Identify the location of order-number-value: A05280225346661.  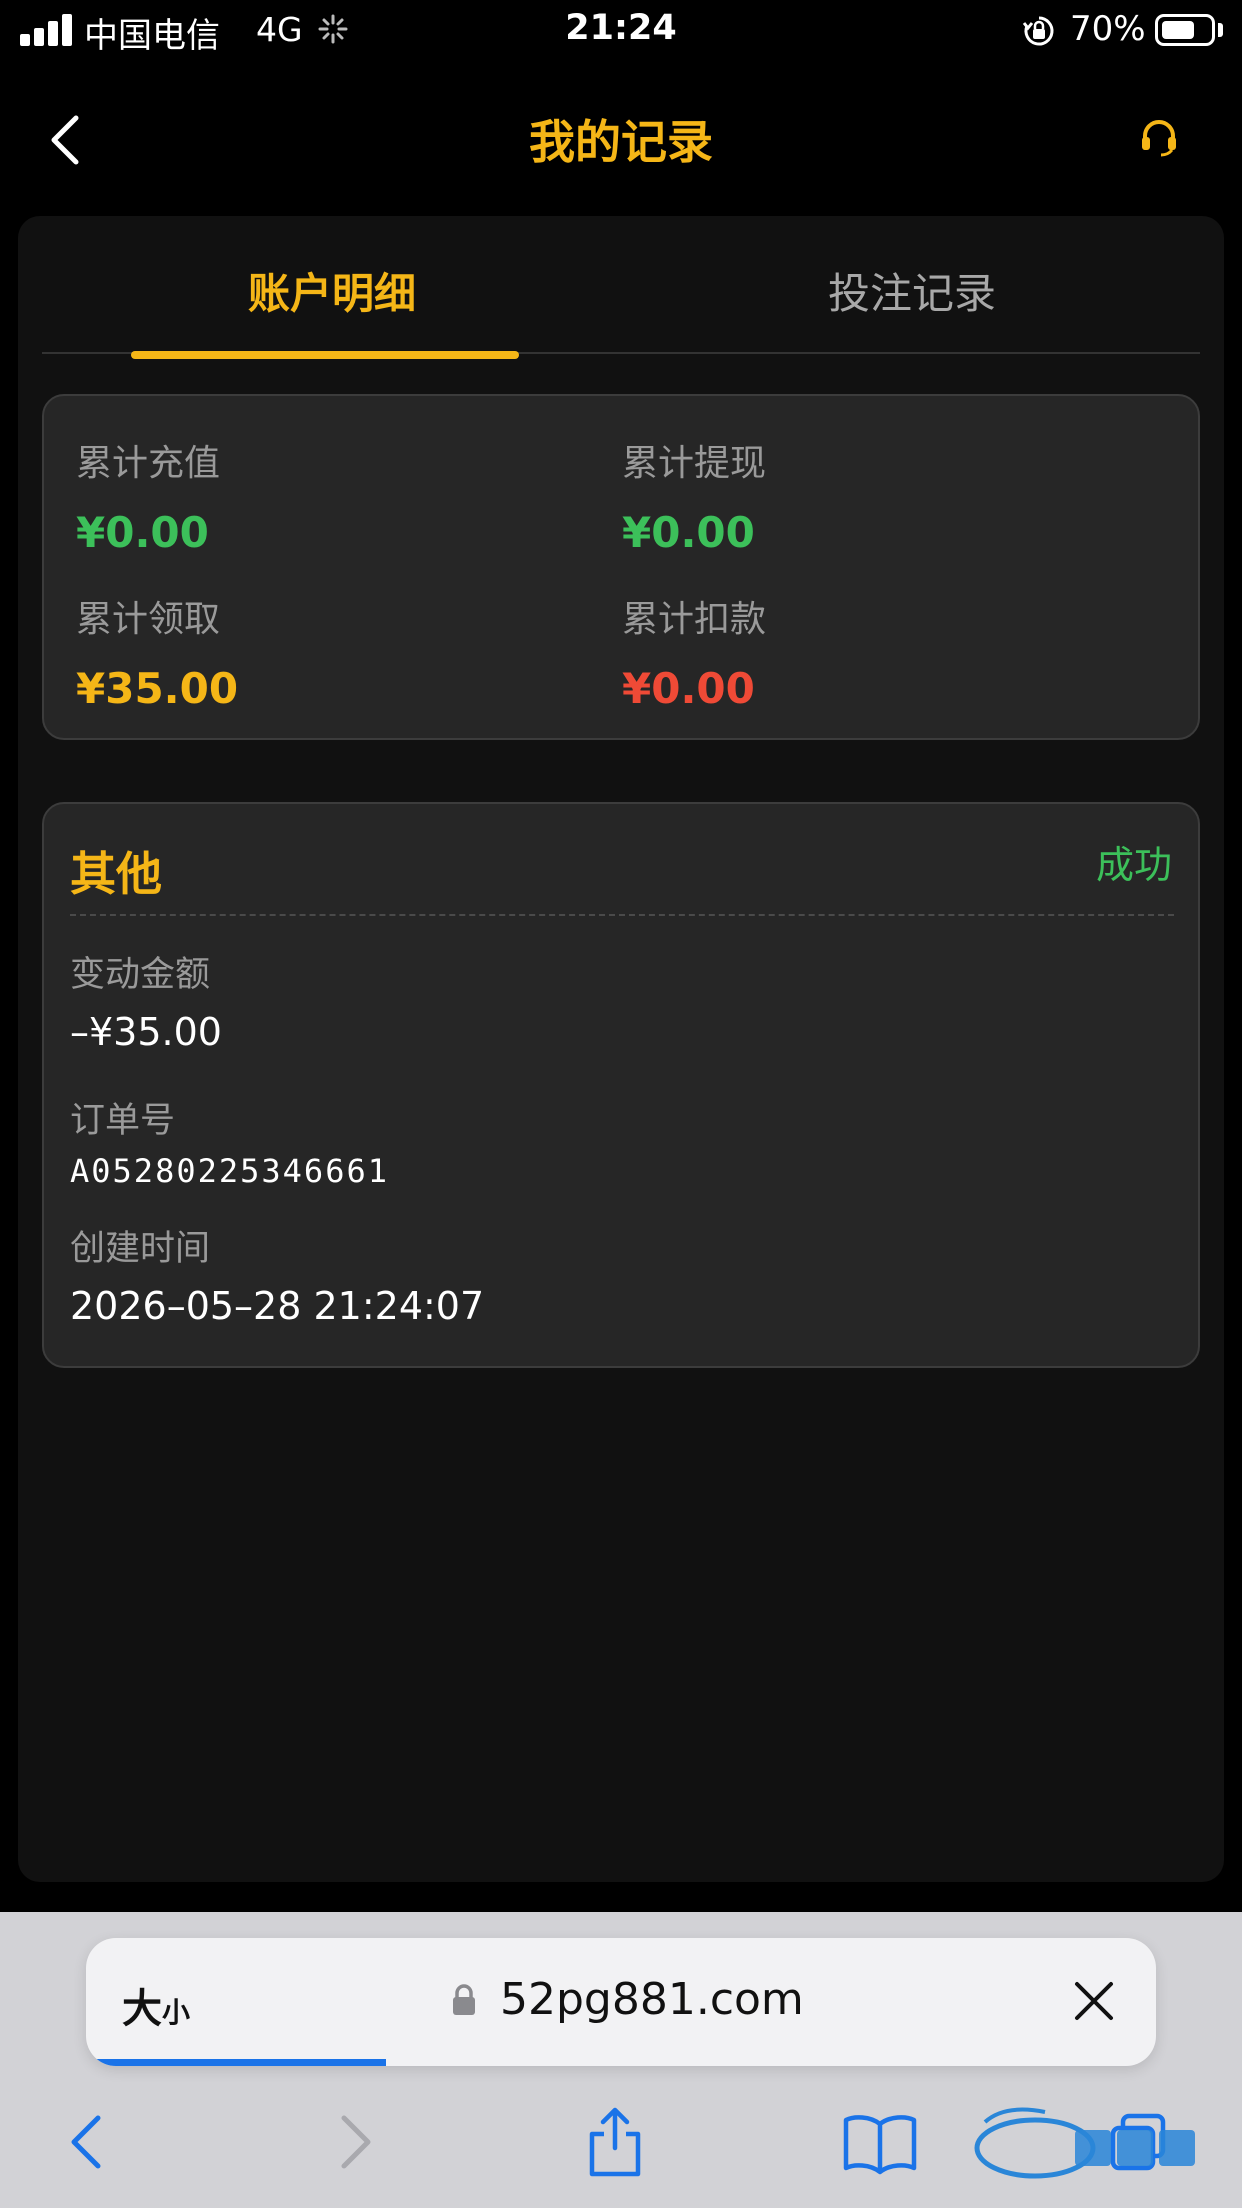
(229, 1171).